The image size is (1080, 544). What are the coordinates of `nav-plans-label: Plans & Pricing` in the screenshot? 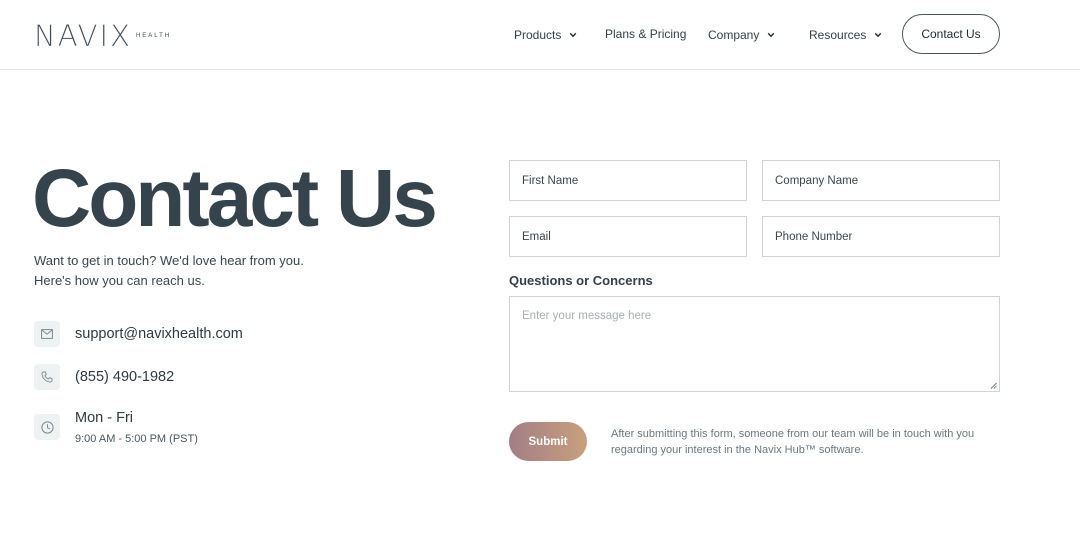 It's located at (646, 34).